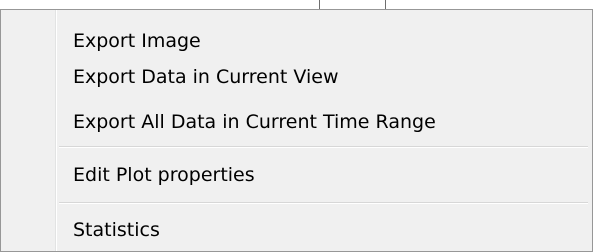 The width and height of the screenshot is (595, 252). What do you see at coordinates (296, 41) in the screenshot?
I see `menu-item-export-image: Export Image` at bounding box center [296, 41].